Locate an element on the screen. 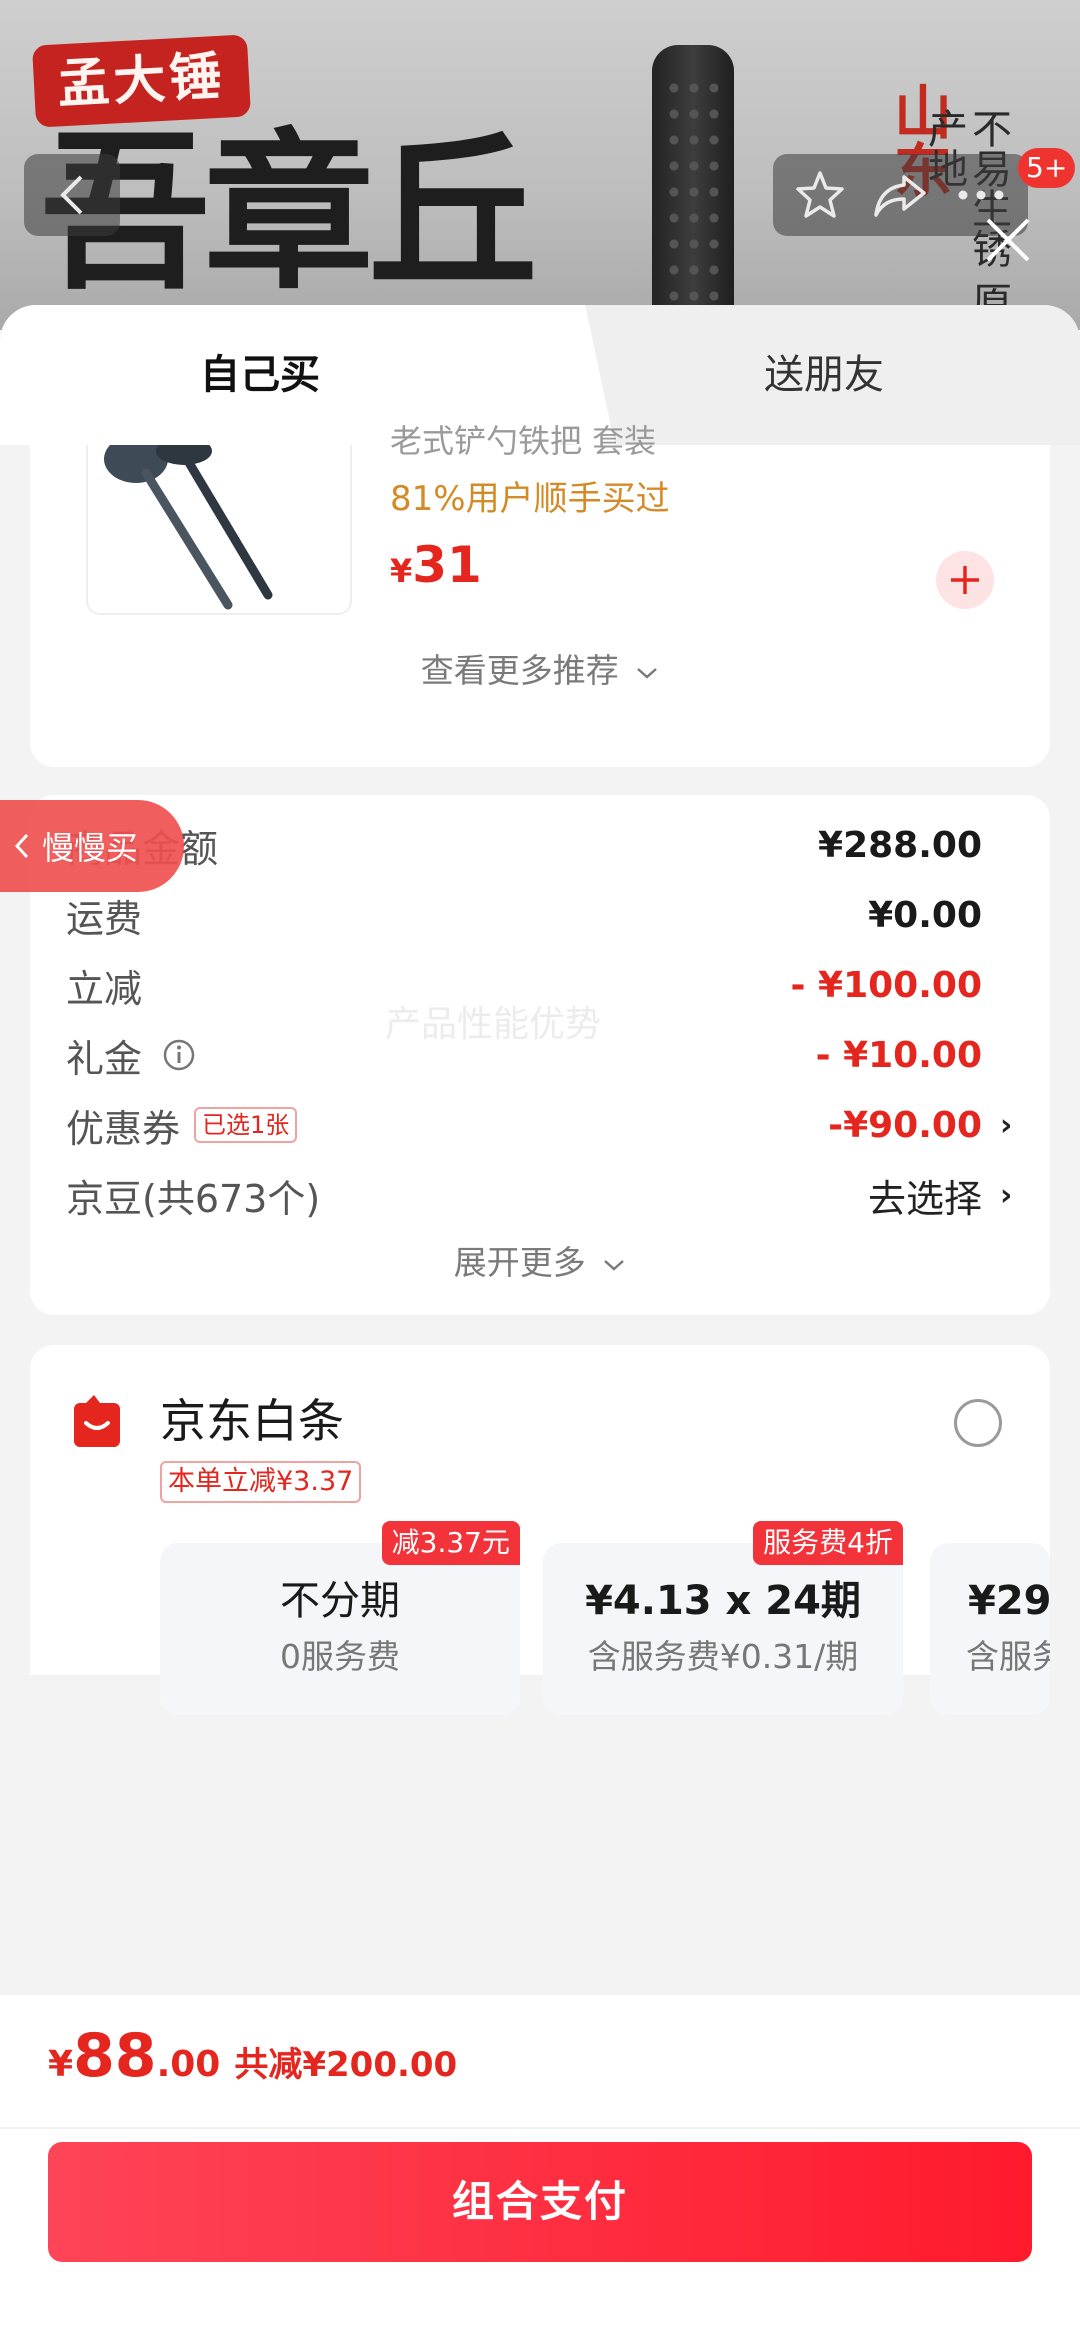 The height and width of the screenshot is (2344, 1080). total-saved: 共减¥200.00 is located at coordinates (346, 2065).